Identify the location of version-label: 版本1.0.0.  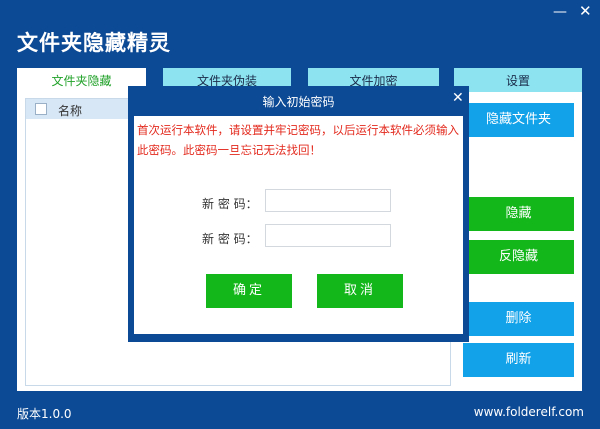
(44, 414).